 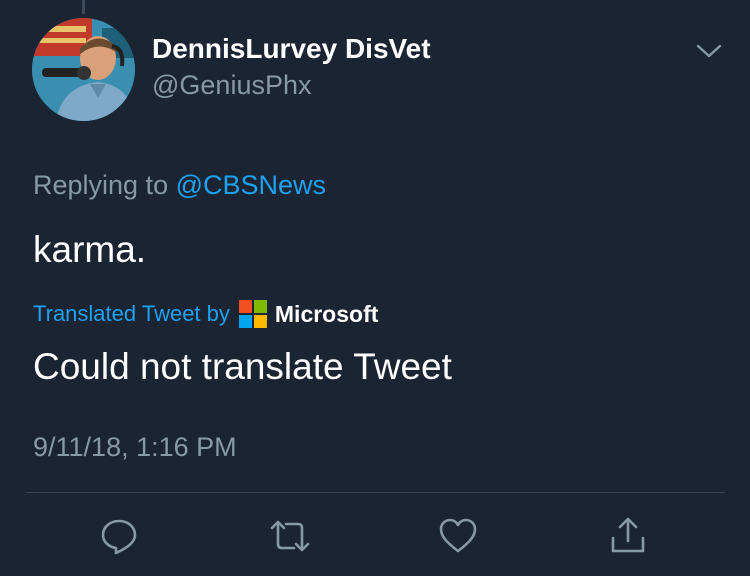 What do you see at coordinates (326, 313) in the screenshot?
I see `translation-provider-name: Microsoft` at bounding box center [326, 313].